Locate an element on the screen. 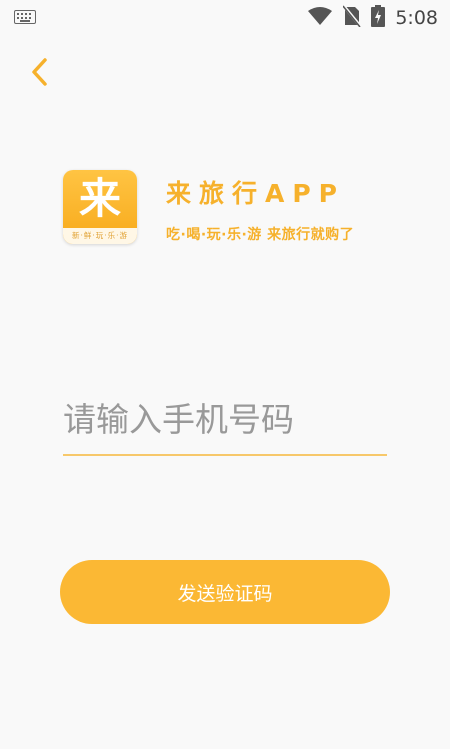 This screenshot has height=749, width=450. app-logo: 来 新·鲜·玩·乐·游 is located at coordinates (100, 207).